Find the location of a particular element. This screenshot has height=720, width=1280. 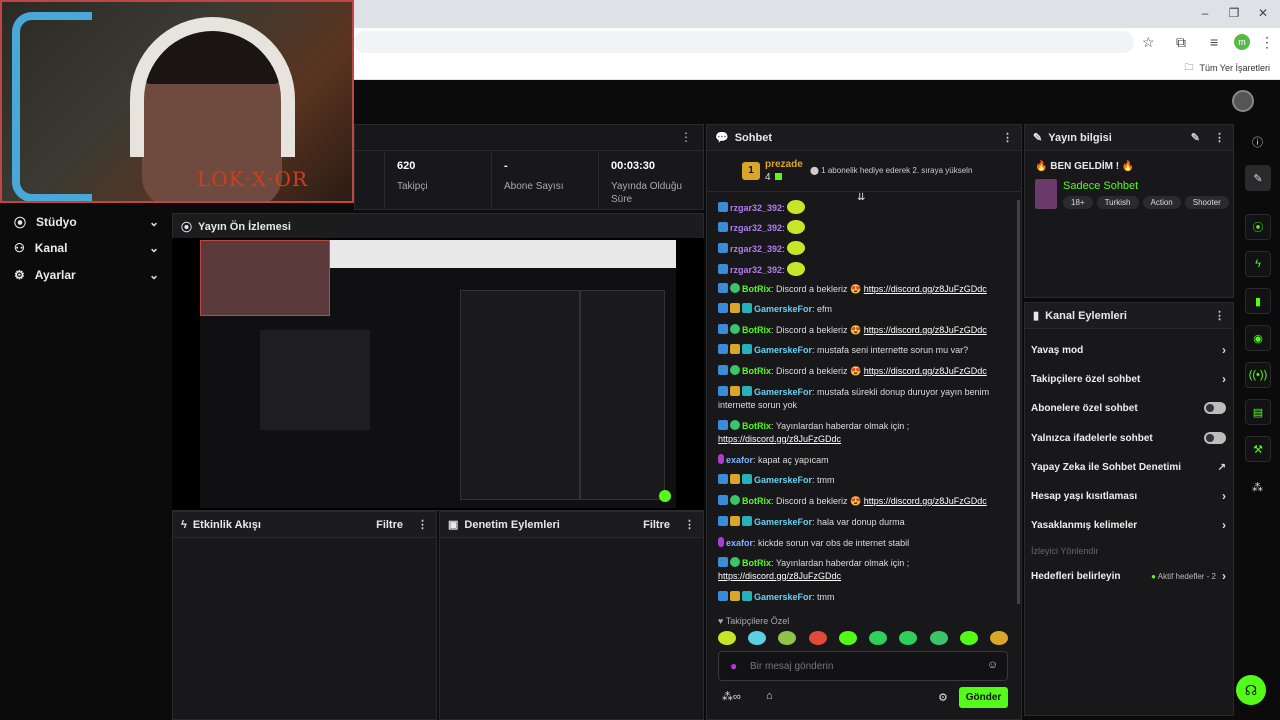

close-icon: ✕ is located at coordinates (1263, 13).